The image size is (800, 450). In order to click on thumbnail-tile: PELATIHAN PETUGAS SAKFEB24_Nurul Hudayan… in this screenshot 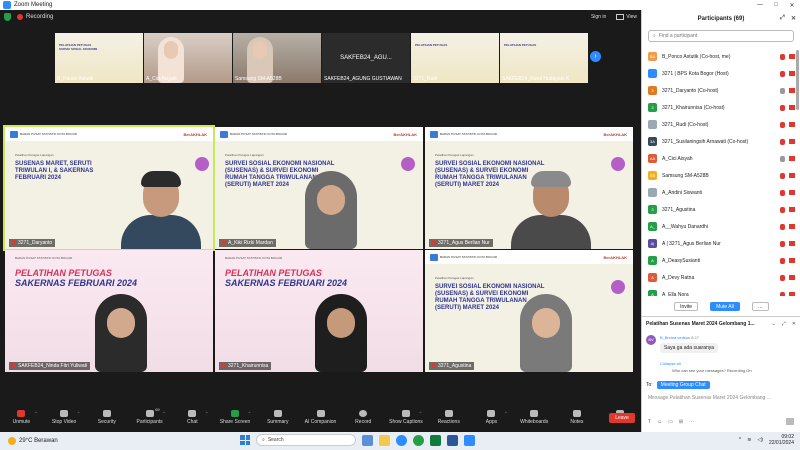, I will do `click(544, 58)`.